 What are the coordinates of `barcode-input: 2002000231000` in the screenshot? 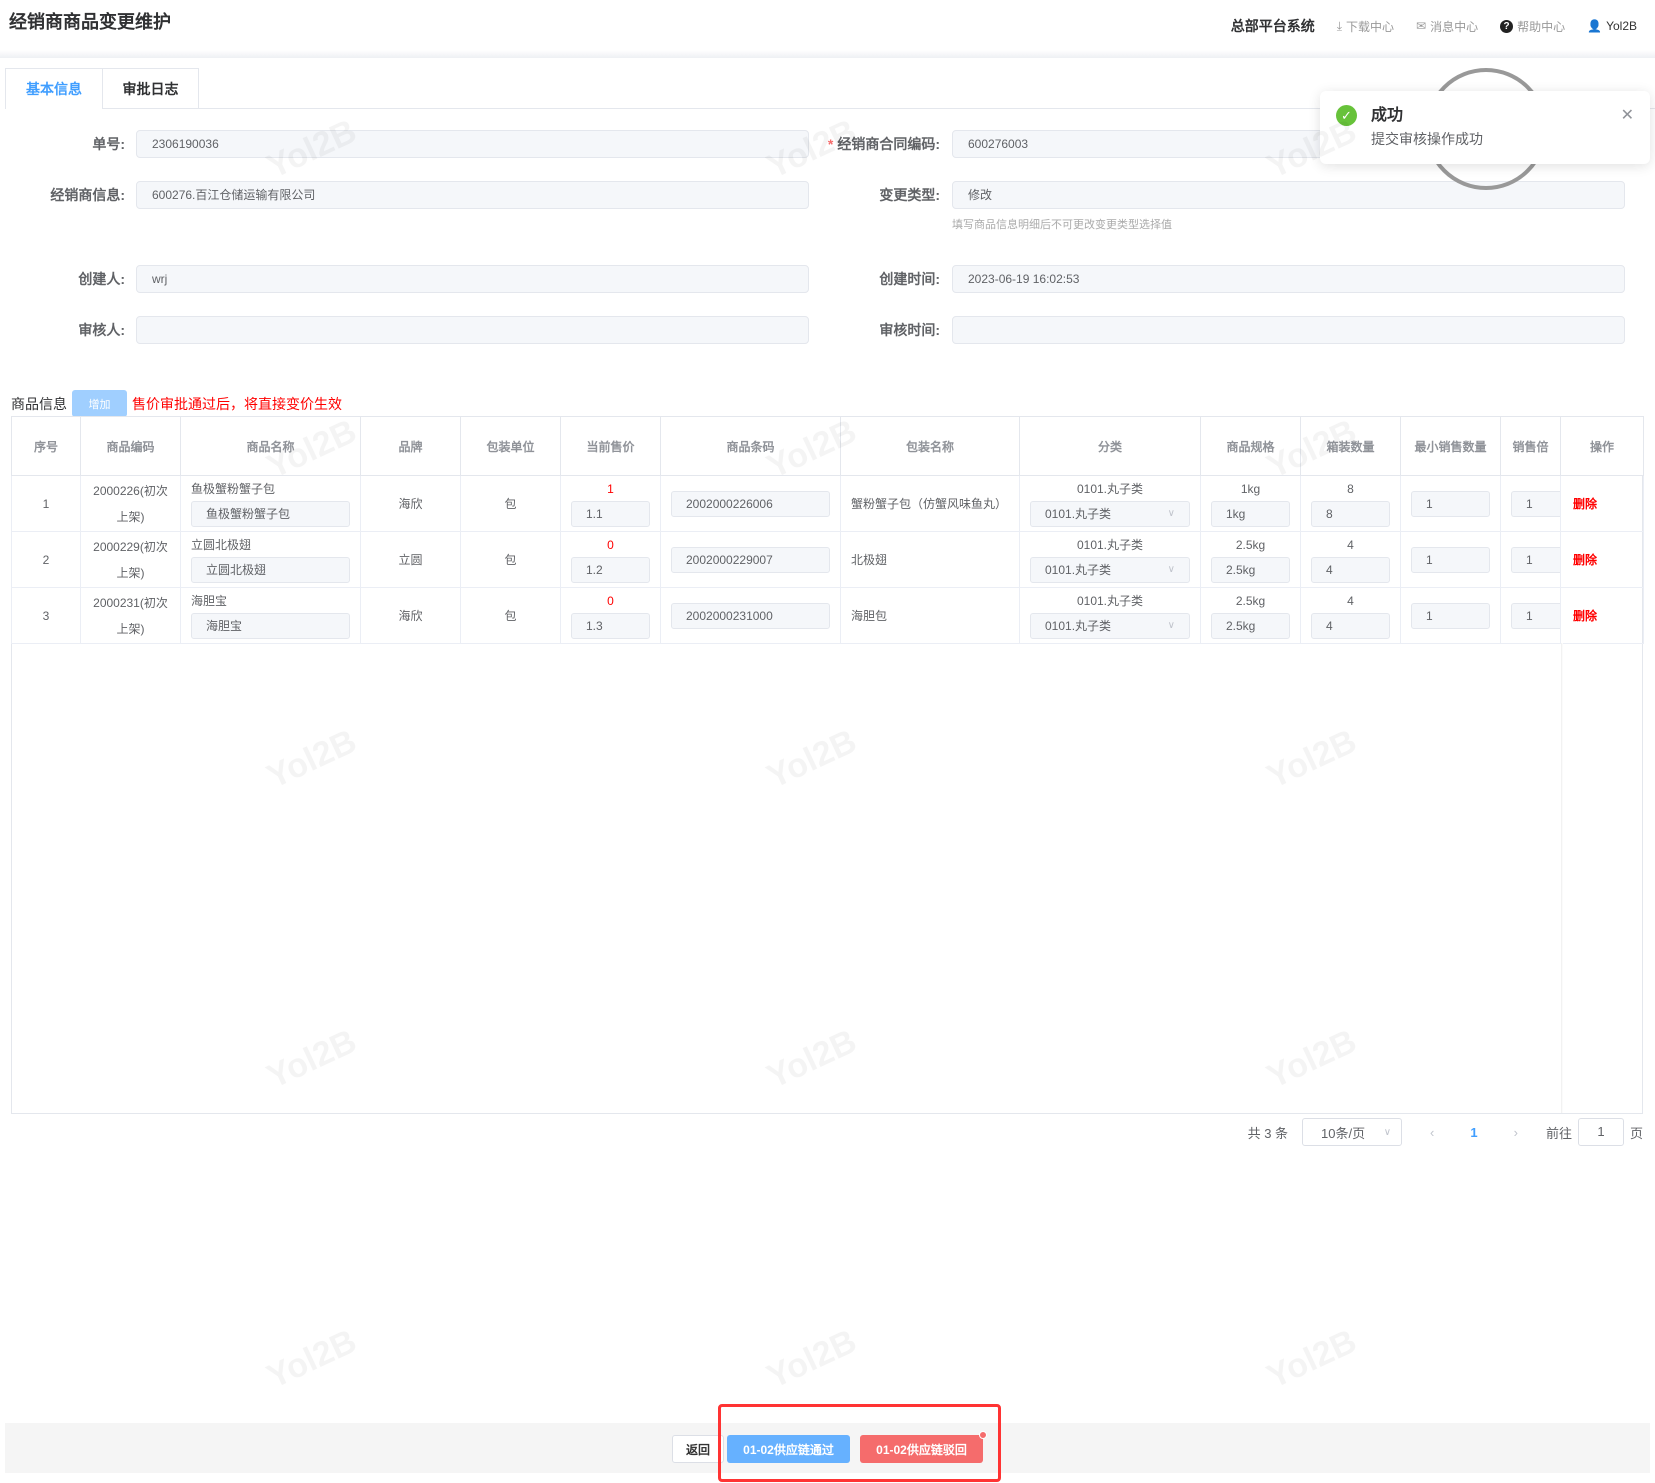 It's located at (750, 615).